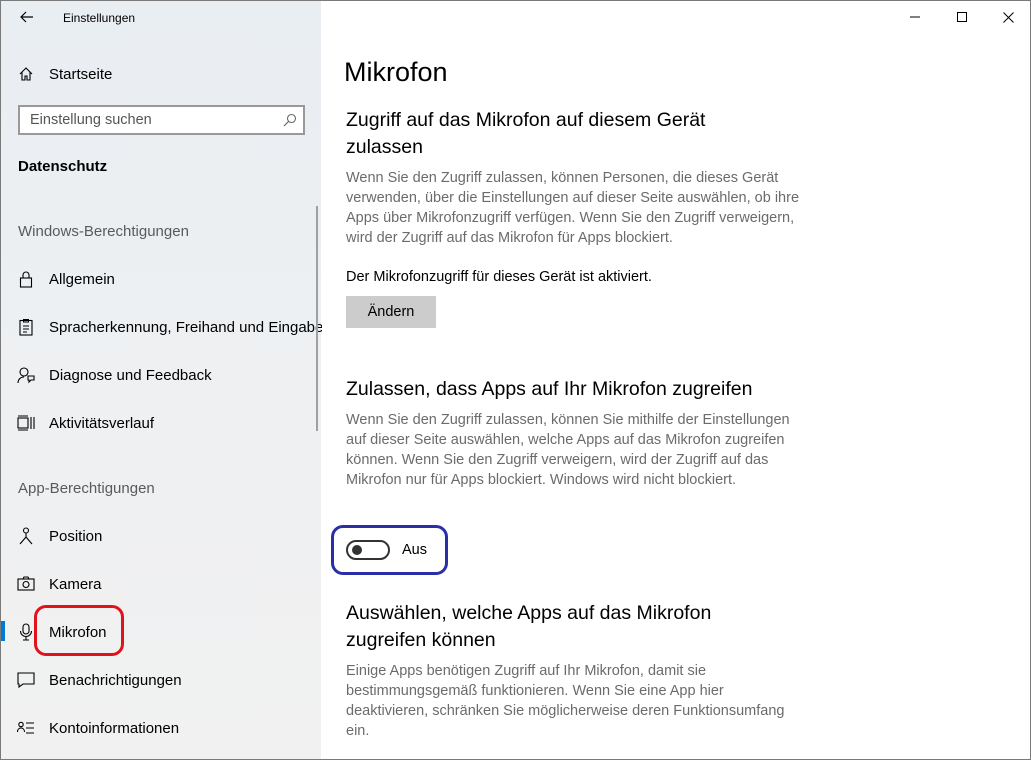 Image resolution: width=1031 pixels, height=760 pixels. What do you see at coordinates (161, 279) in the screenshot?
I see `sidebar-item-allgemein: Allgemein` at bounding box center [161, 279].